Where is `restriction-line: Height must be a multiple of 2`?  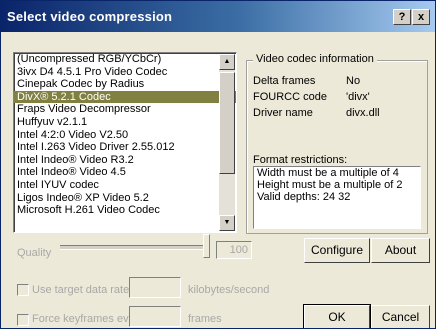
restriction-line: Height must be a multiple of 2 is located at coordinates (330, 185).